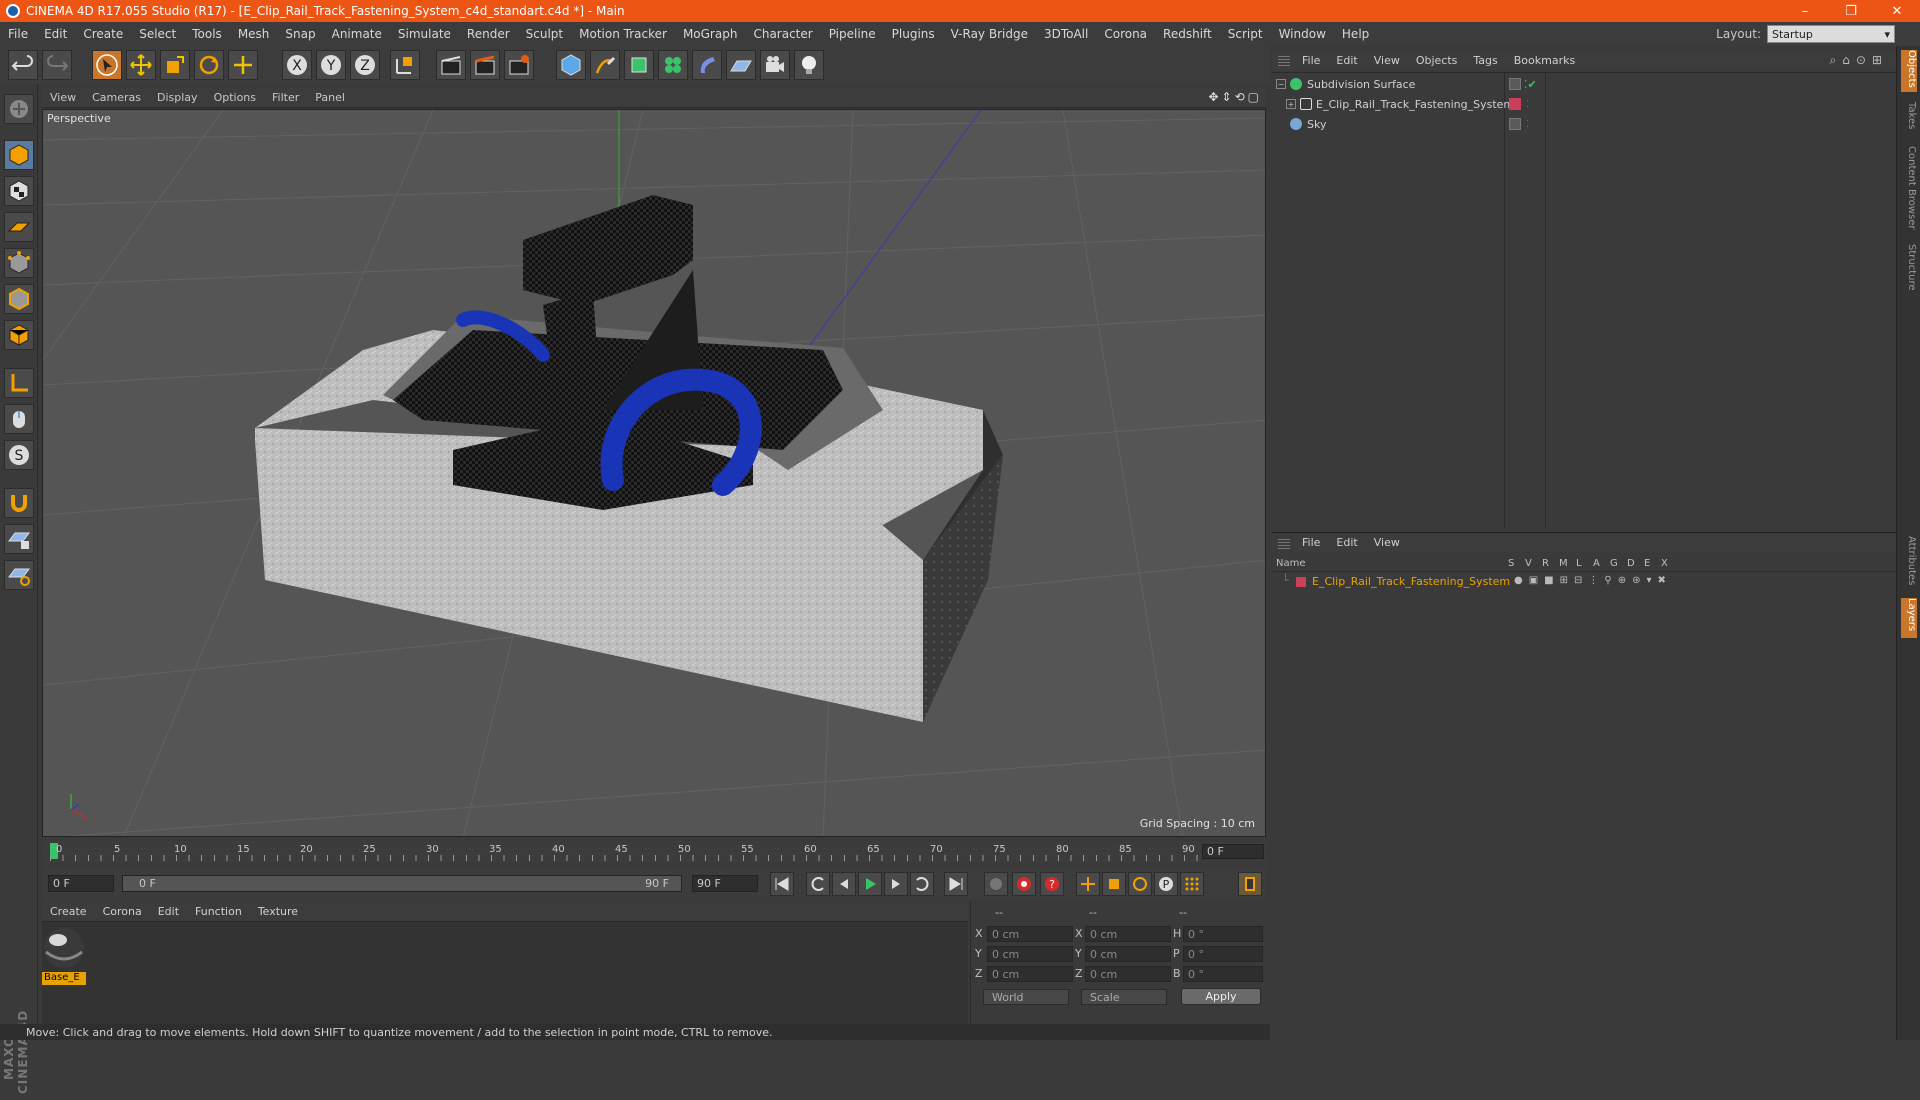  Describe the element at coordinates (1311, 60) in the screenshot. I see `object-menu-file: File` at that location.